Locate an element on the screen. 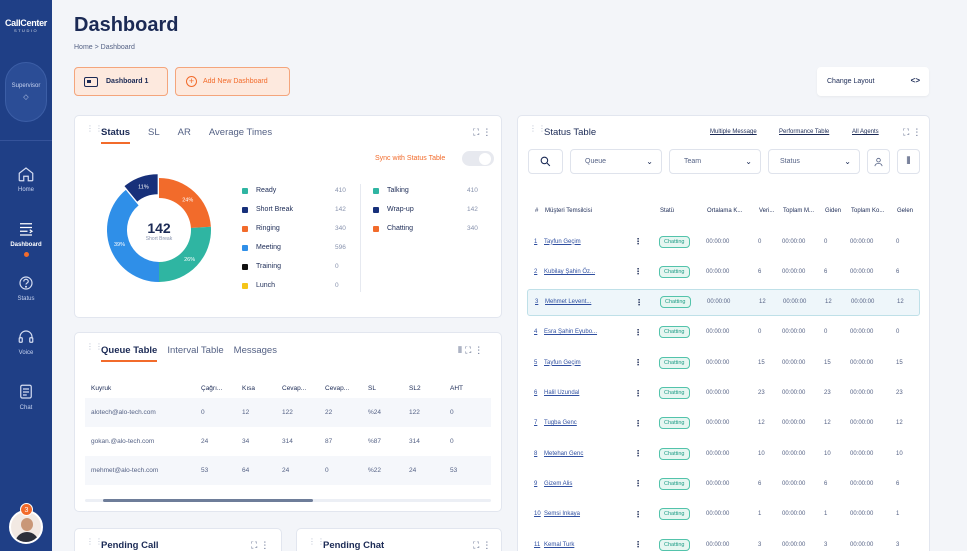 This screenshot has width=967, height=551. tab-average-times: Average Times is located at coordinates (240, 135).